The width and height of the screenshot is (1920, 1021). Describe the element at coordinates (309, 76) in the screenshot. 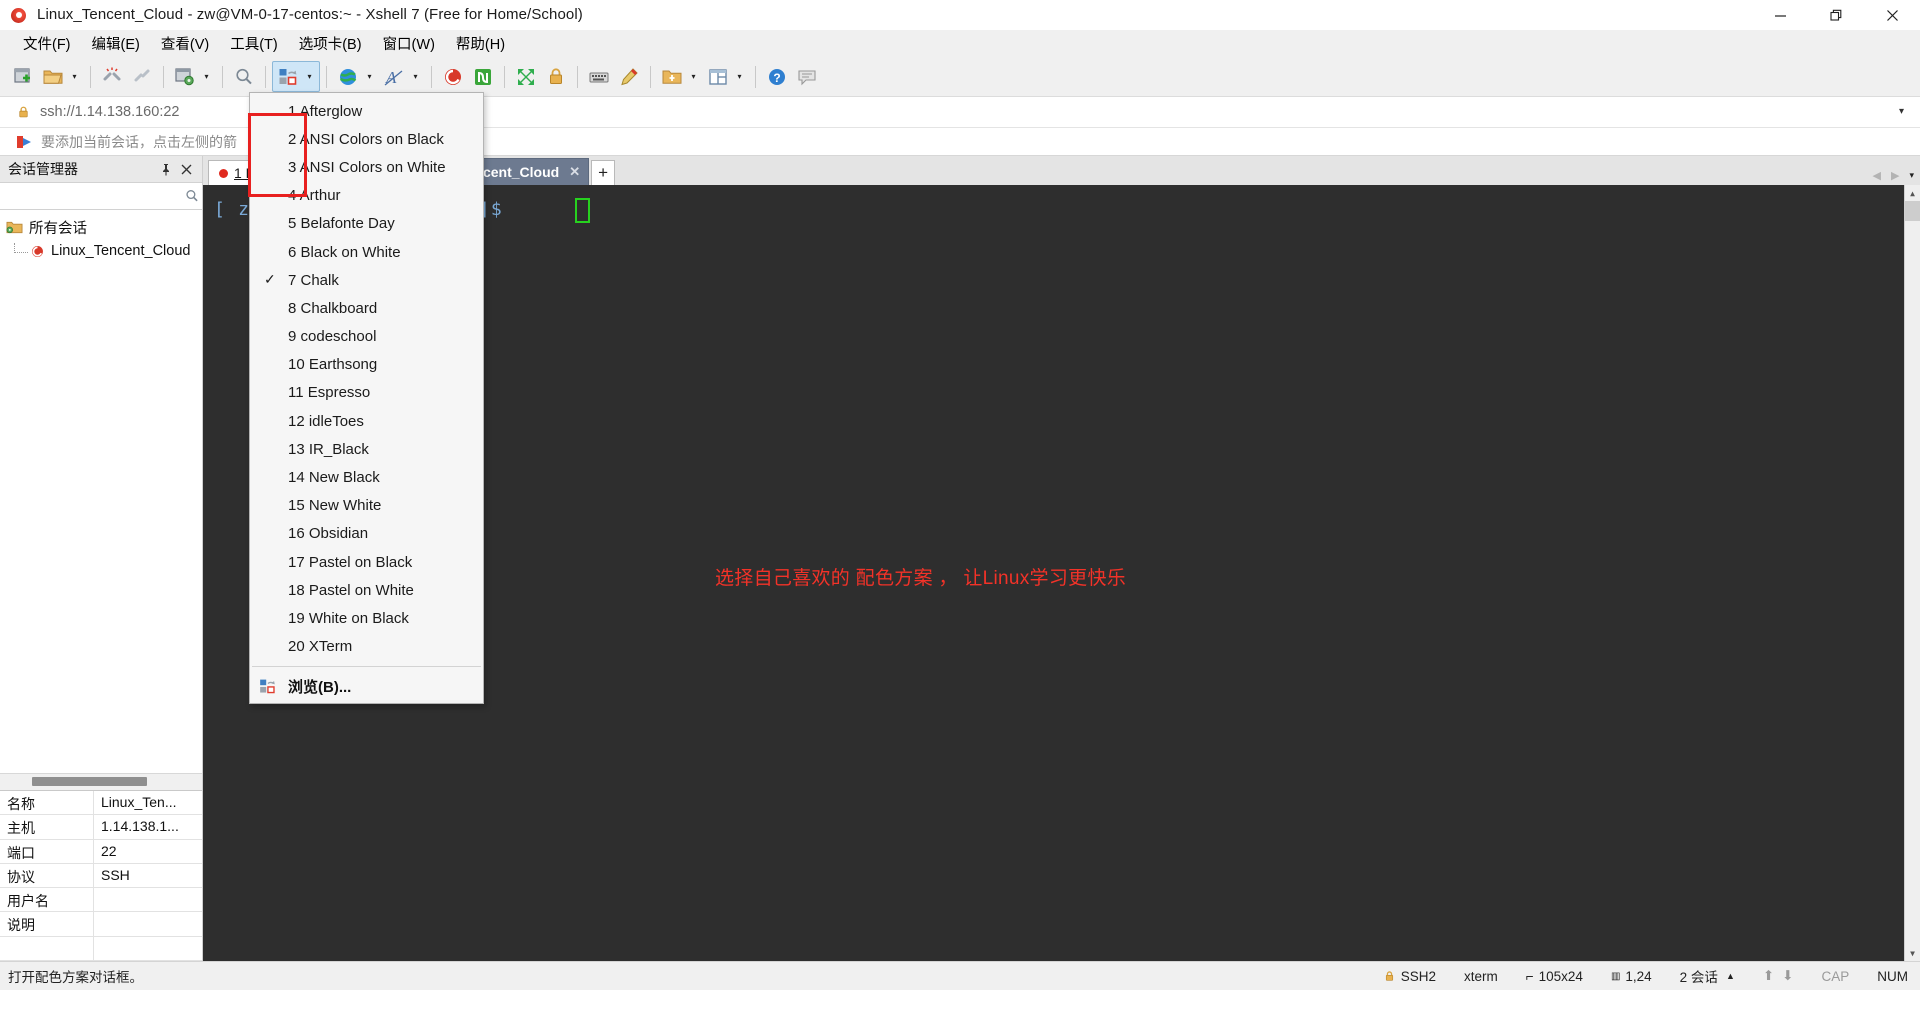

I see `color-scheme-caret-icon: ▾` at that location.